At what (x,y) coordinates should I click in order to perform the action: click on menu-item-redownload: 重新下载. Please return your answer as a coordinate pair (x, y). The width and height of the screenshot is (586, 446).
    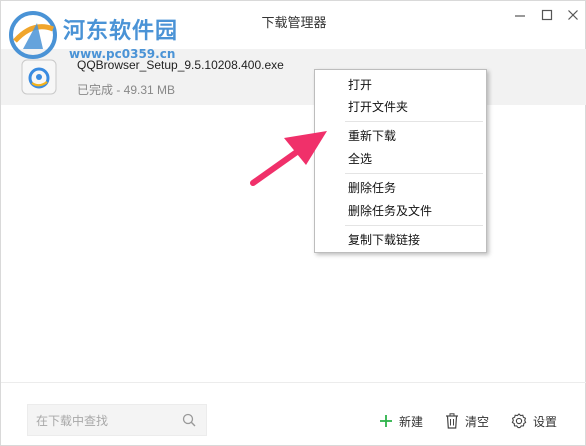
    Looking at the image, I should click on (372, 135).